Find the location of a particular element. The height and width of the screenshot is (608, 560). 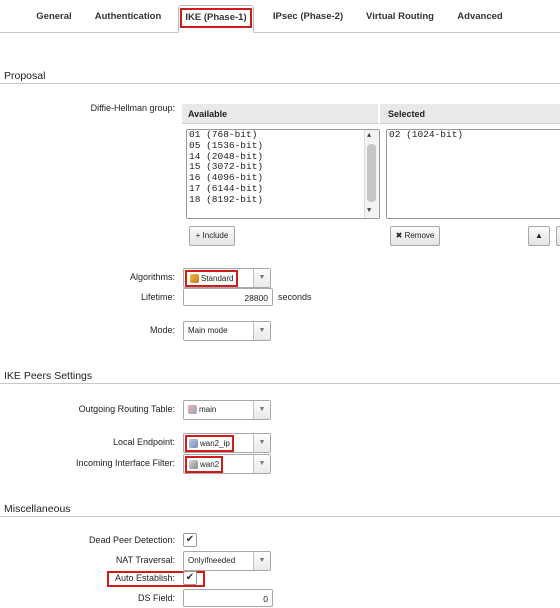

nat-traversal-label: NAT Traversal: is located at coordinates (145, 560).